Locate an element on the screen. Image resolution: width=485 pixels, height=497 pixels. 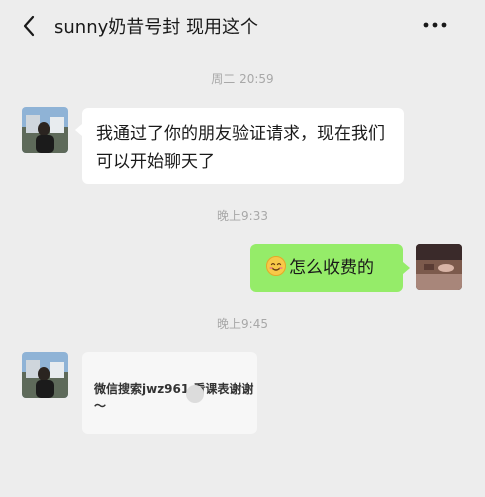
blur-mark is located at coordinates (195, 394).